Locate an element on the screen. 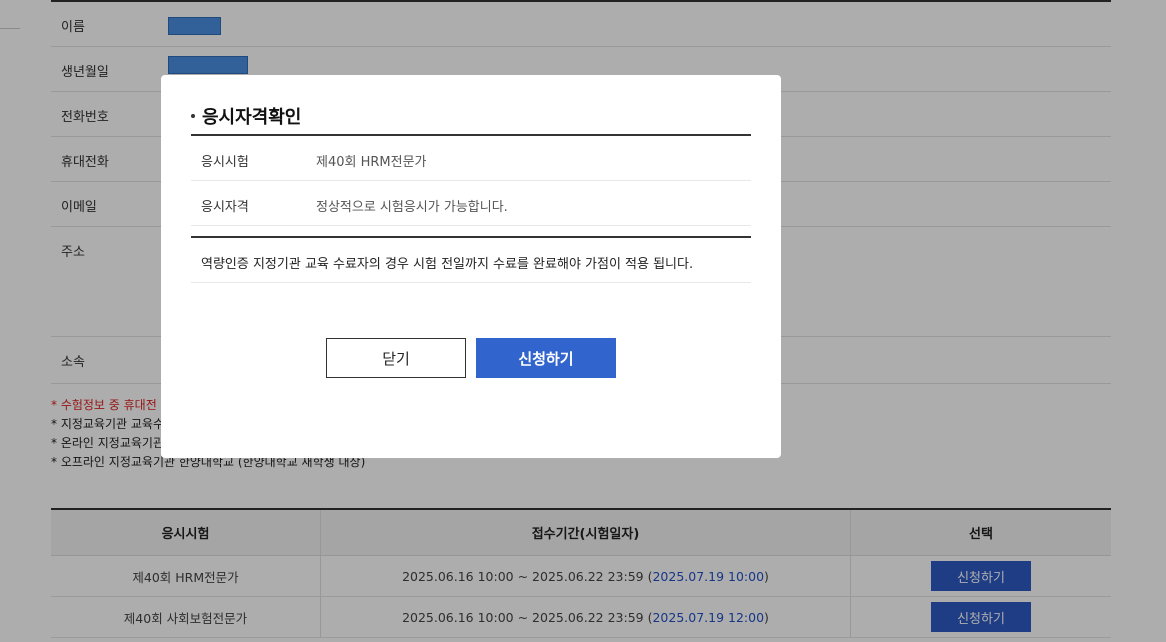 The height and width of the screenshot is (642, 1166). modal-label-eligibility: 응시자격 is located at coordinates (225, 207).